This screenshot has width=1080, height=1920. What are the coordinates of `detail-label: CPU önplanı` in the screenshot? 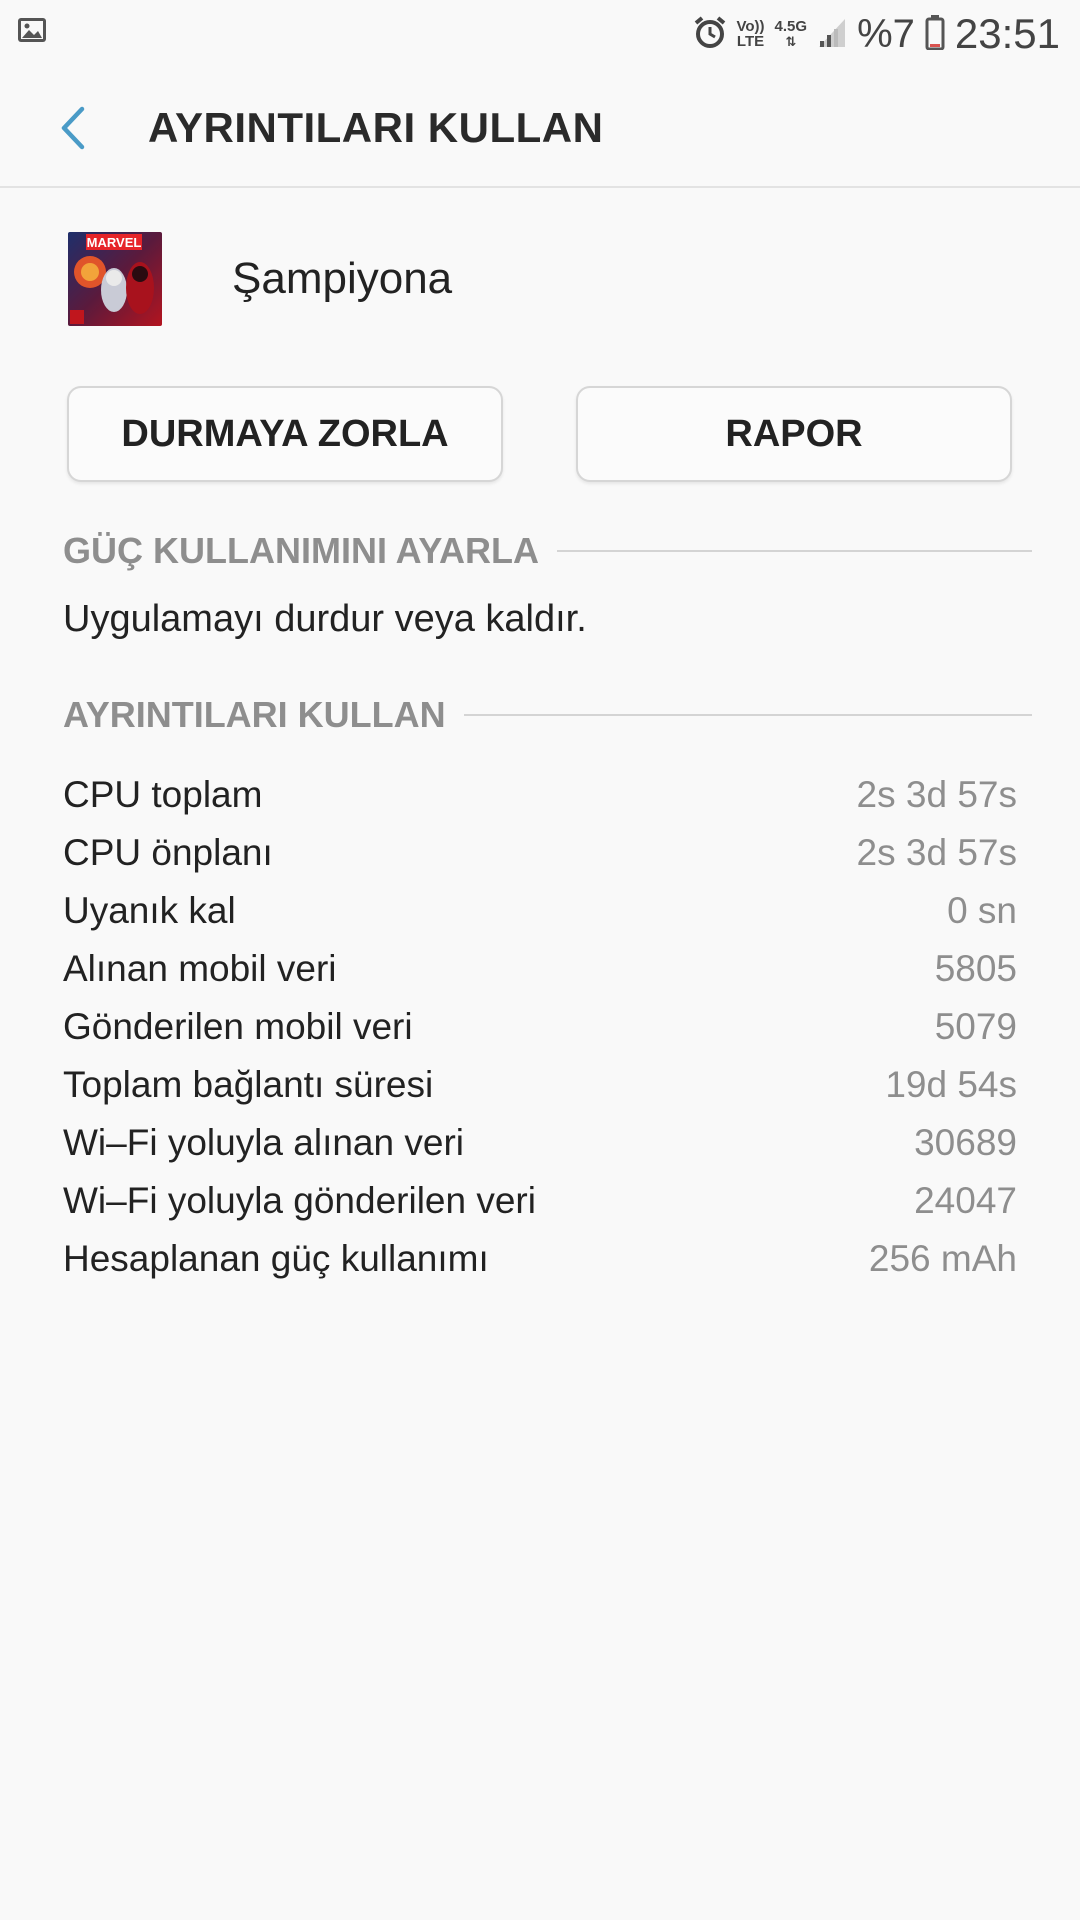 It's located at (168, 852).